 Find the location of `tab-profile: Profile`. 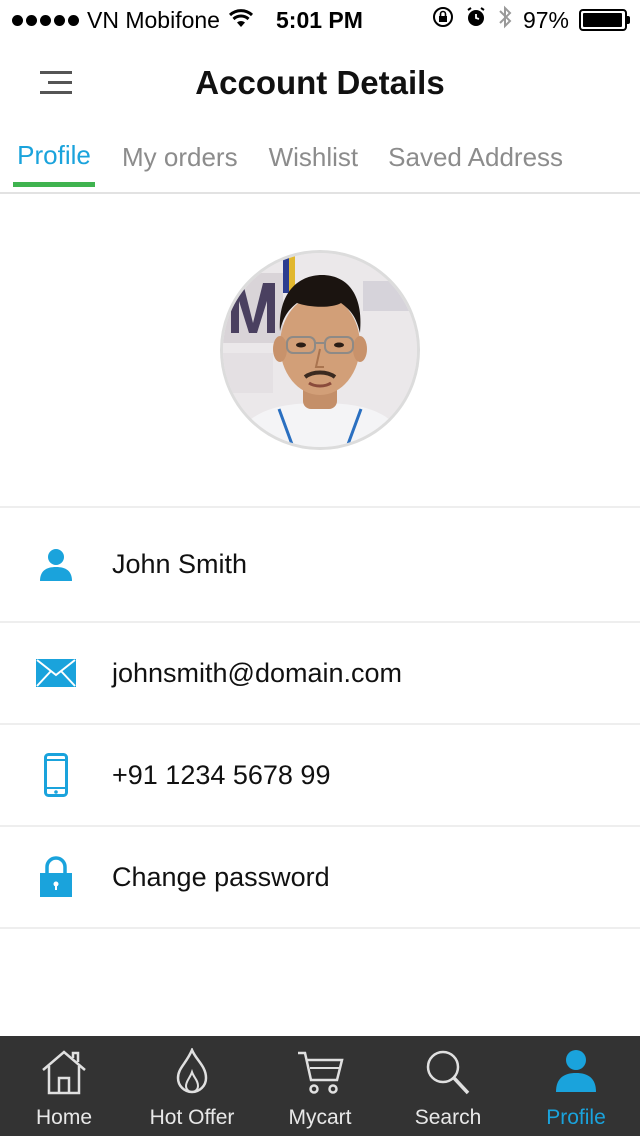

tab-profile: Profile is located at coordinates (54, 159).